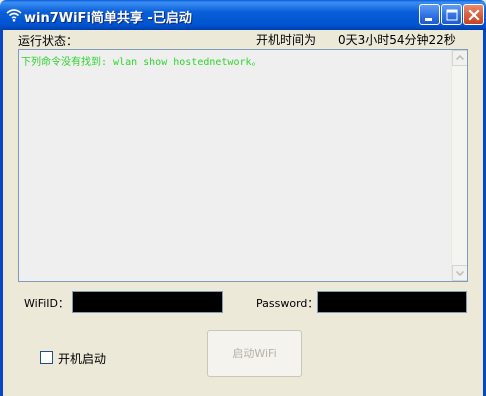 This screenshot has height=396, width=486. I want to click on window-title: win7WiFi简单共享 -已启动, so click(108, 18).